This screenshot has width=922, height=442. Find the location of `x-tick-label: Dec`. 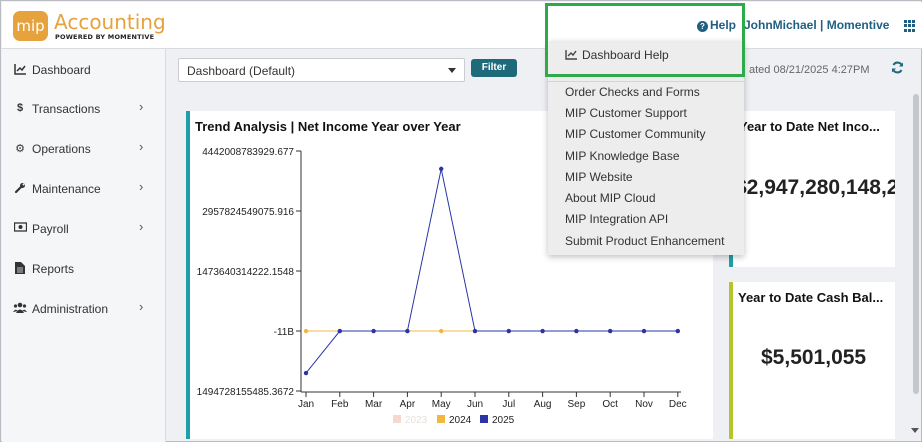

x-tick-label: Dec is located at coordinates (678, 404).